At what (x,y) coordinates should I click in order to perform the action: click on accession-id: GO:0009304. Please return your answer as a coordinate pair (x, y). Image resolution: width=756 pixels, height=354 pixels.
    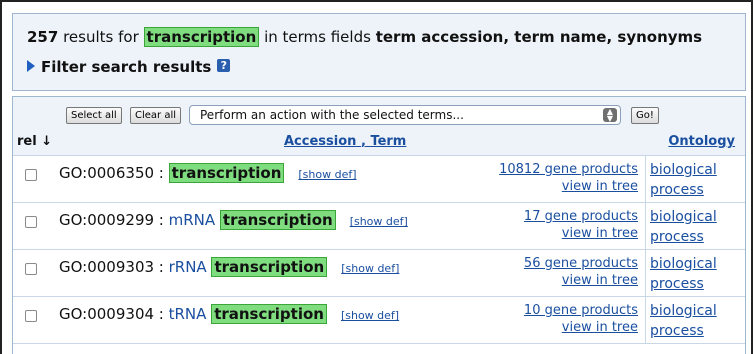
    Looking at the image, I should click on (107, 314).